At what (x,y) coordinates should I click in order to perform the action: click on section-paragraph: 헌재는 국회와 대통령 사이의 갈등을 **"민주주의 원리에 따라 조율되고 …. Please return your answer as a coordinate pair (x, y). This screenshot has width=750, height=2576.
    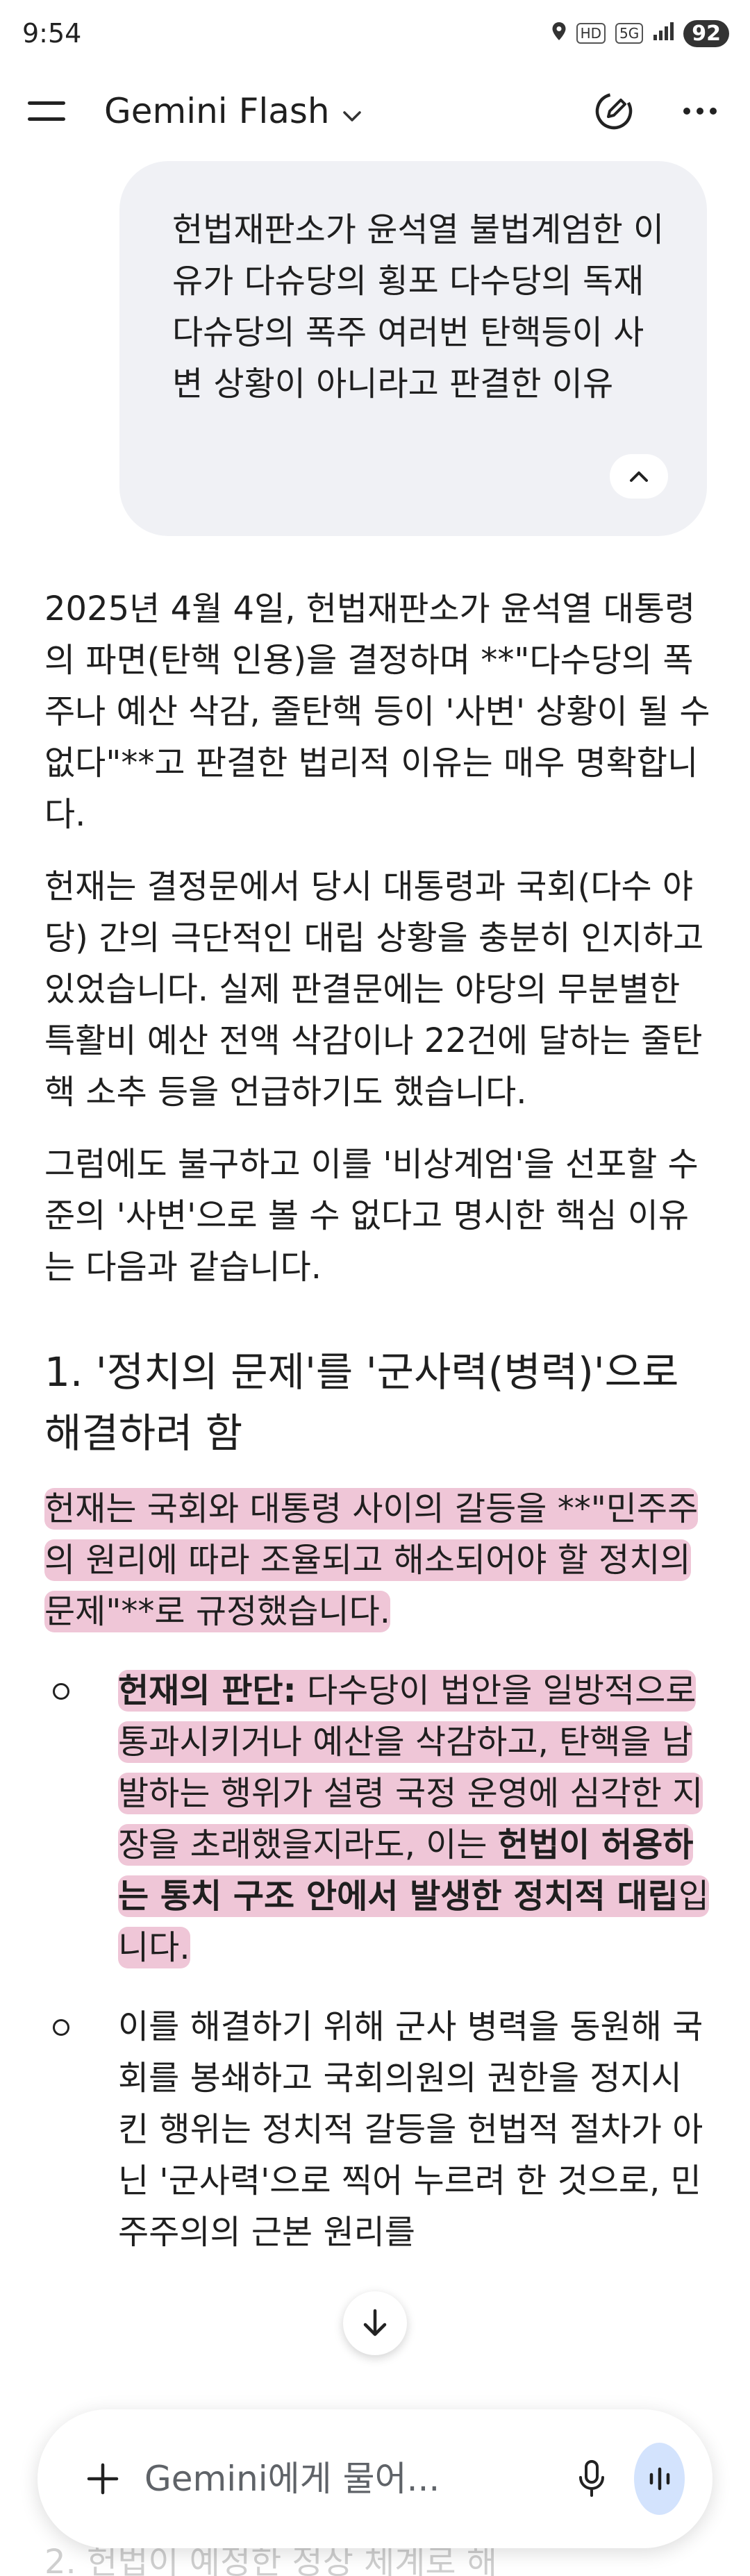
    Looking at the image, I should click on (377, 1560).